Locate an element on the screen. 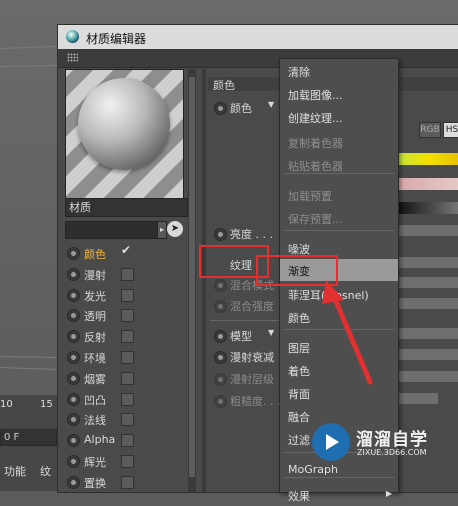 This screenshot has width=458, height=506. menu-item-label: 颜色 is located at coordinates (299, 318).